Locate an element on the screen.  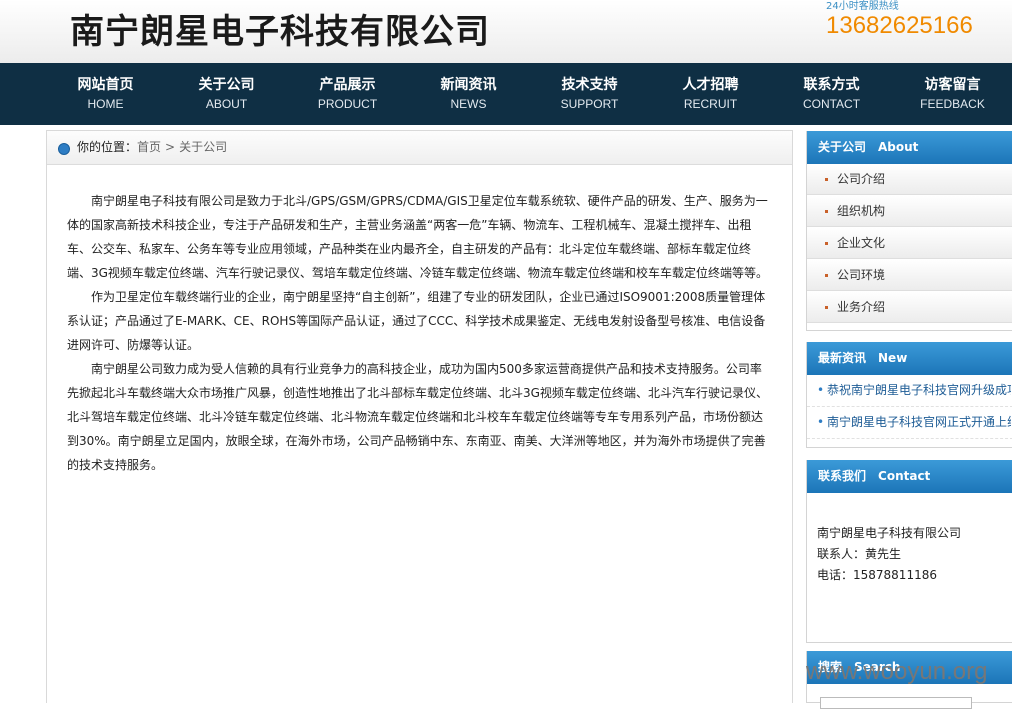
about-box-header: 关于公司 About is located at coordinates (909, 147).